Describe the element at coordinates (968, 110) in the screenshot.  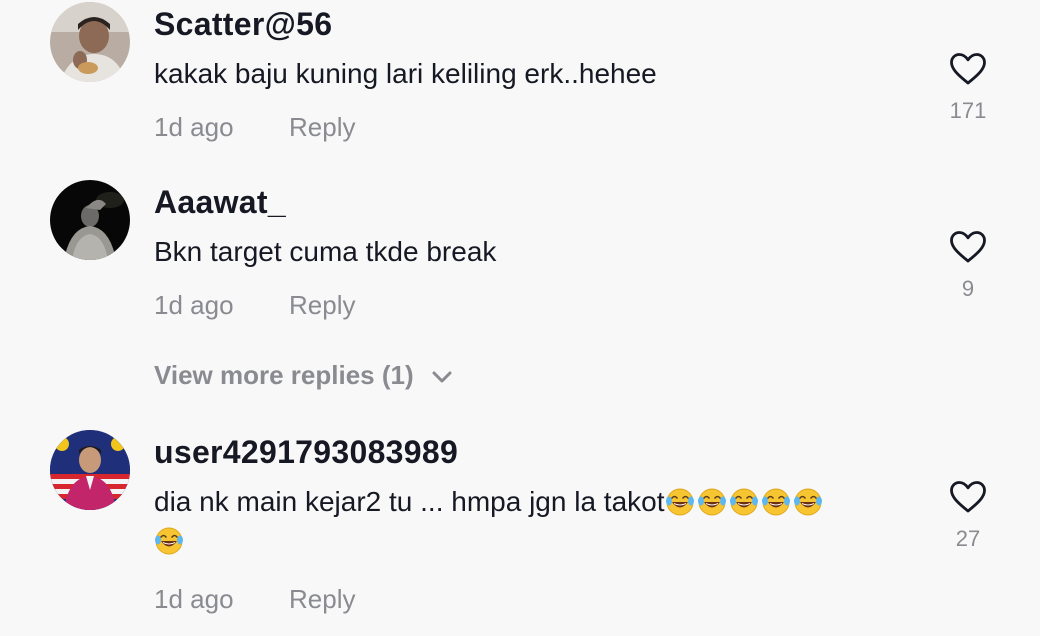
I see `like-count: 171` at that location.